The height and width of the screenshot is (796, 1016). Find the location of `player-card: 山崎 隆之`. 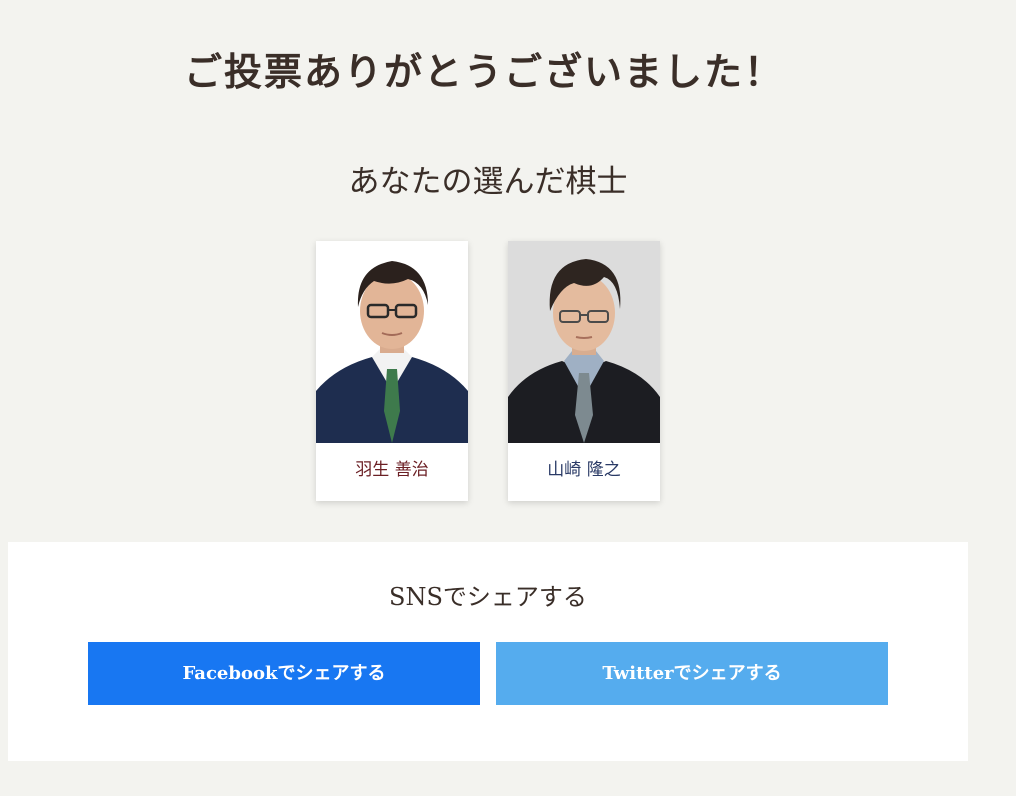

player-card: 山崎 隆之 is located at coordinates (584, 371).